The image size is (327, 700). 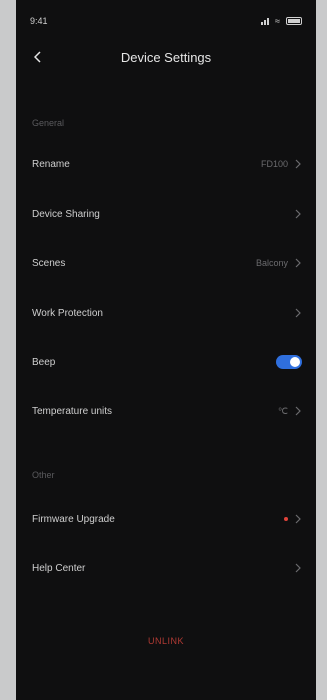 What do you see at coordinates (271, 263) in the screenshot?
I see `scenes-value: Balcony` at bounding box center [271, 263].